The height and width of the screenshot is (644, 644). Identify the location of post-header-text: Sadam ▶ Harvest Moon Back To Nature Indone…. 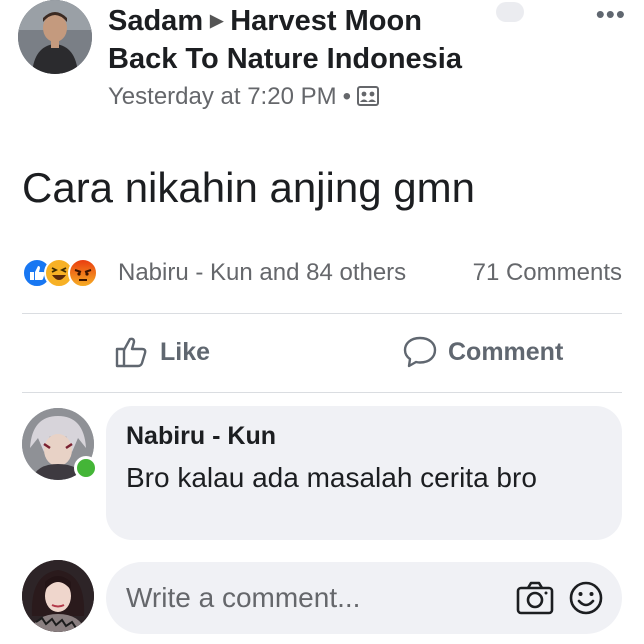
(328, 58).